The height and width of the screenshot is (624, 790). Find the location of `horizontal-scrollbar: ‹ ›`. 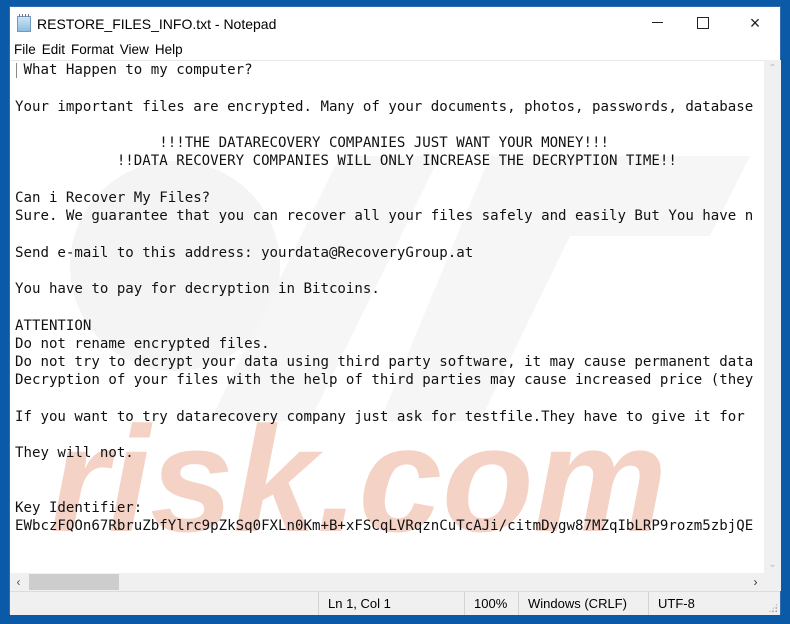

horizontal-scrollbar: ‹ › is located at coordinates (387, 582).